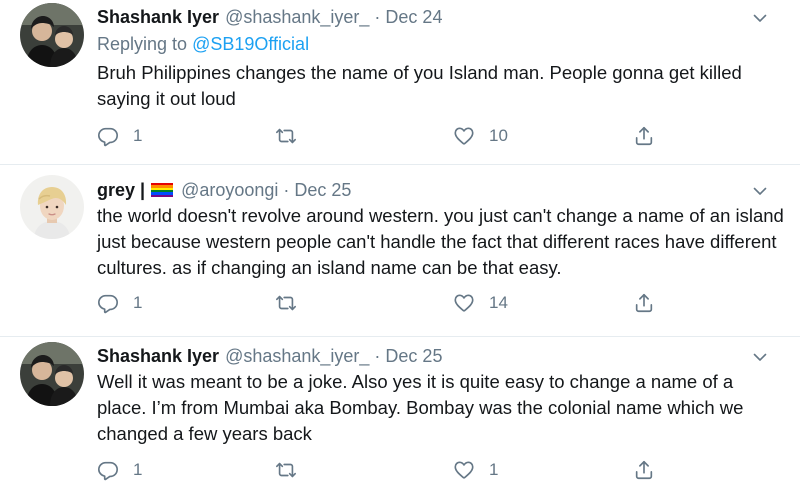  I want to click on like-count: 14, so click(498, 302).